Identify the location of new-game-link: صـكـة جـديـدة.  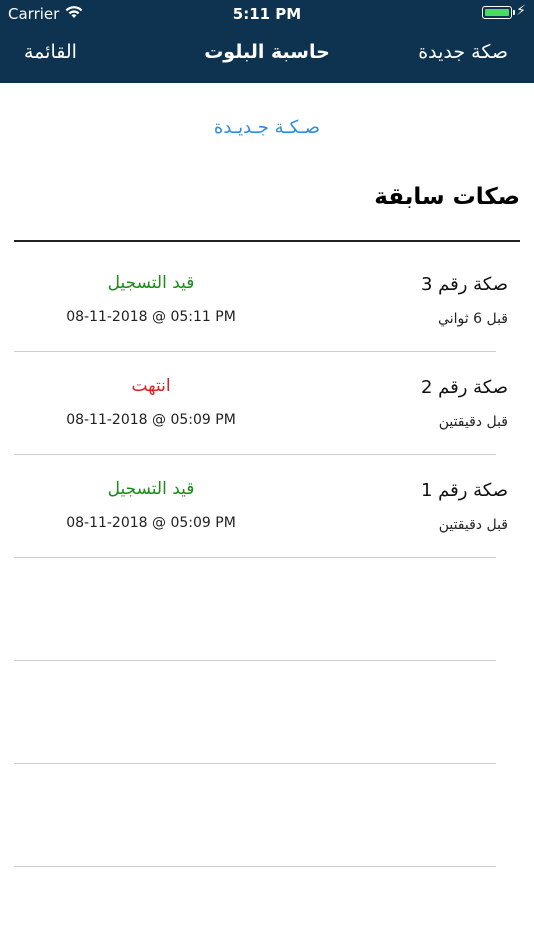
(267, 127).